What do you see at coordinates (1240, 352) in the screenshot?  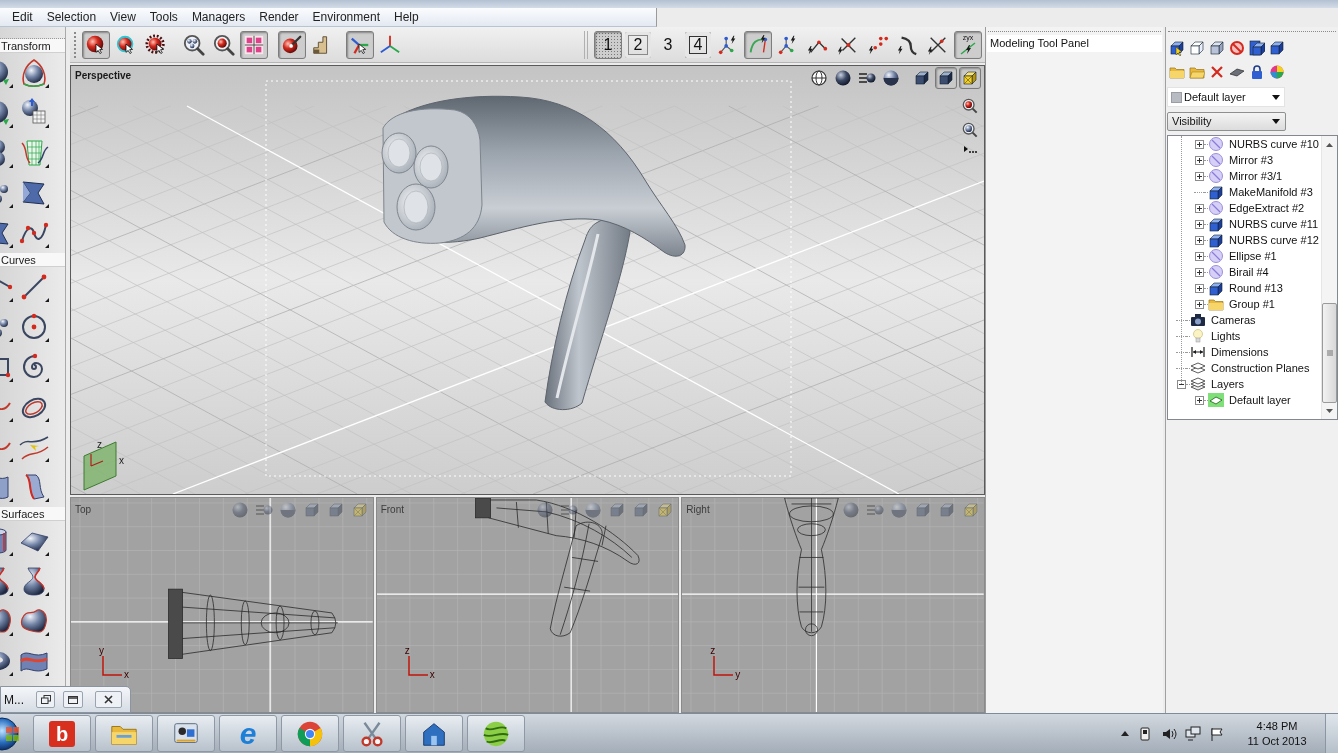 I see `tree-item: Dimensions` at bounding box center [1240, 352].